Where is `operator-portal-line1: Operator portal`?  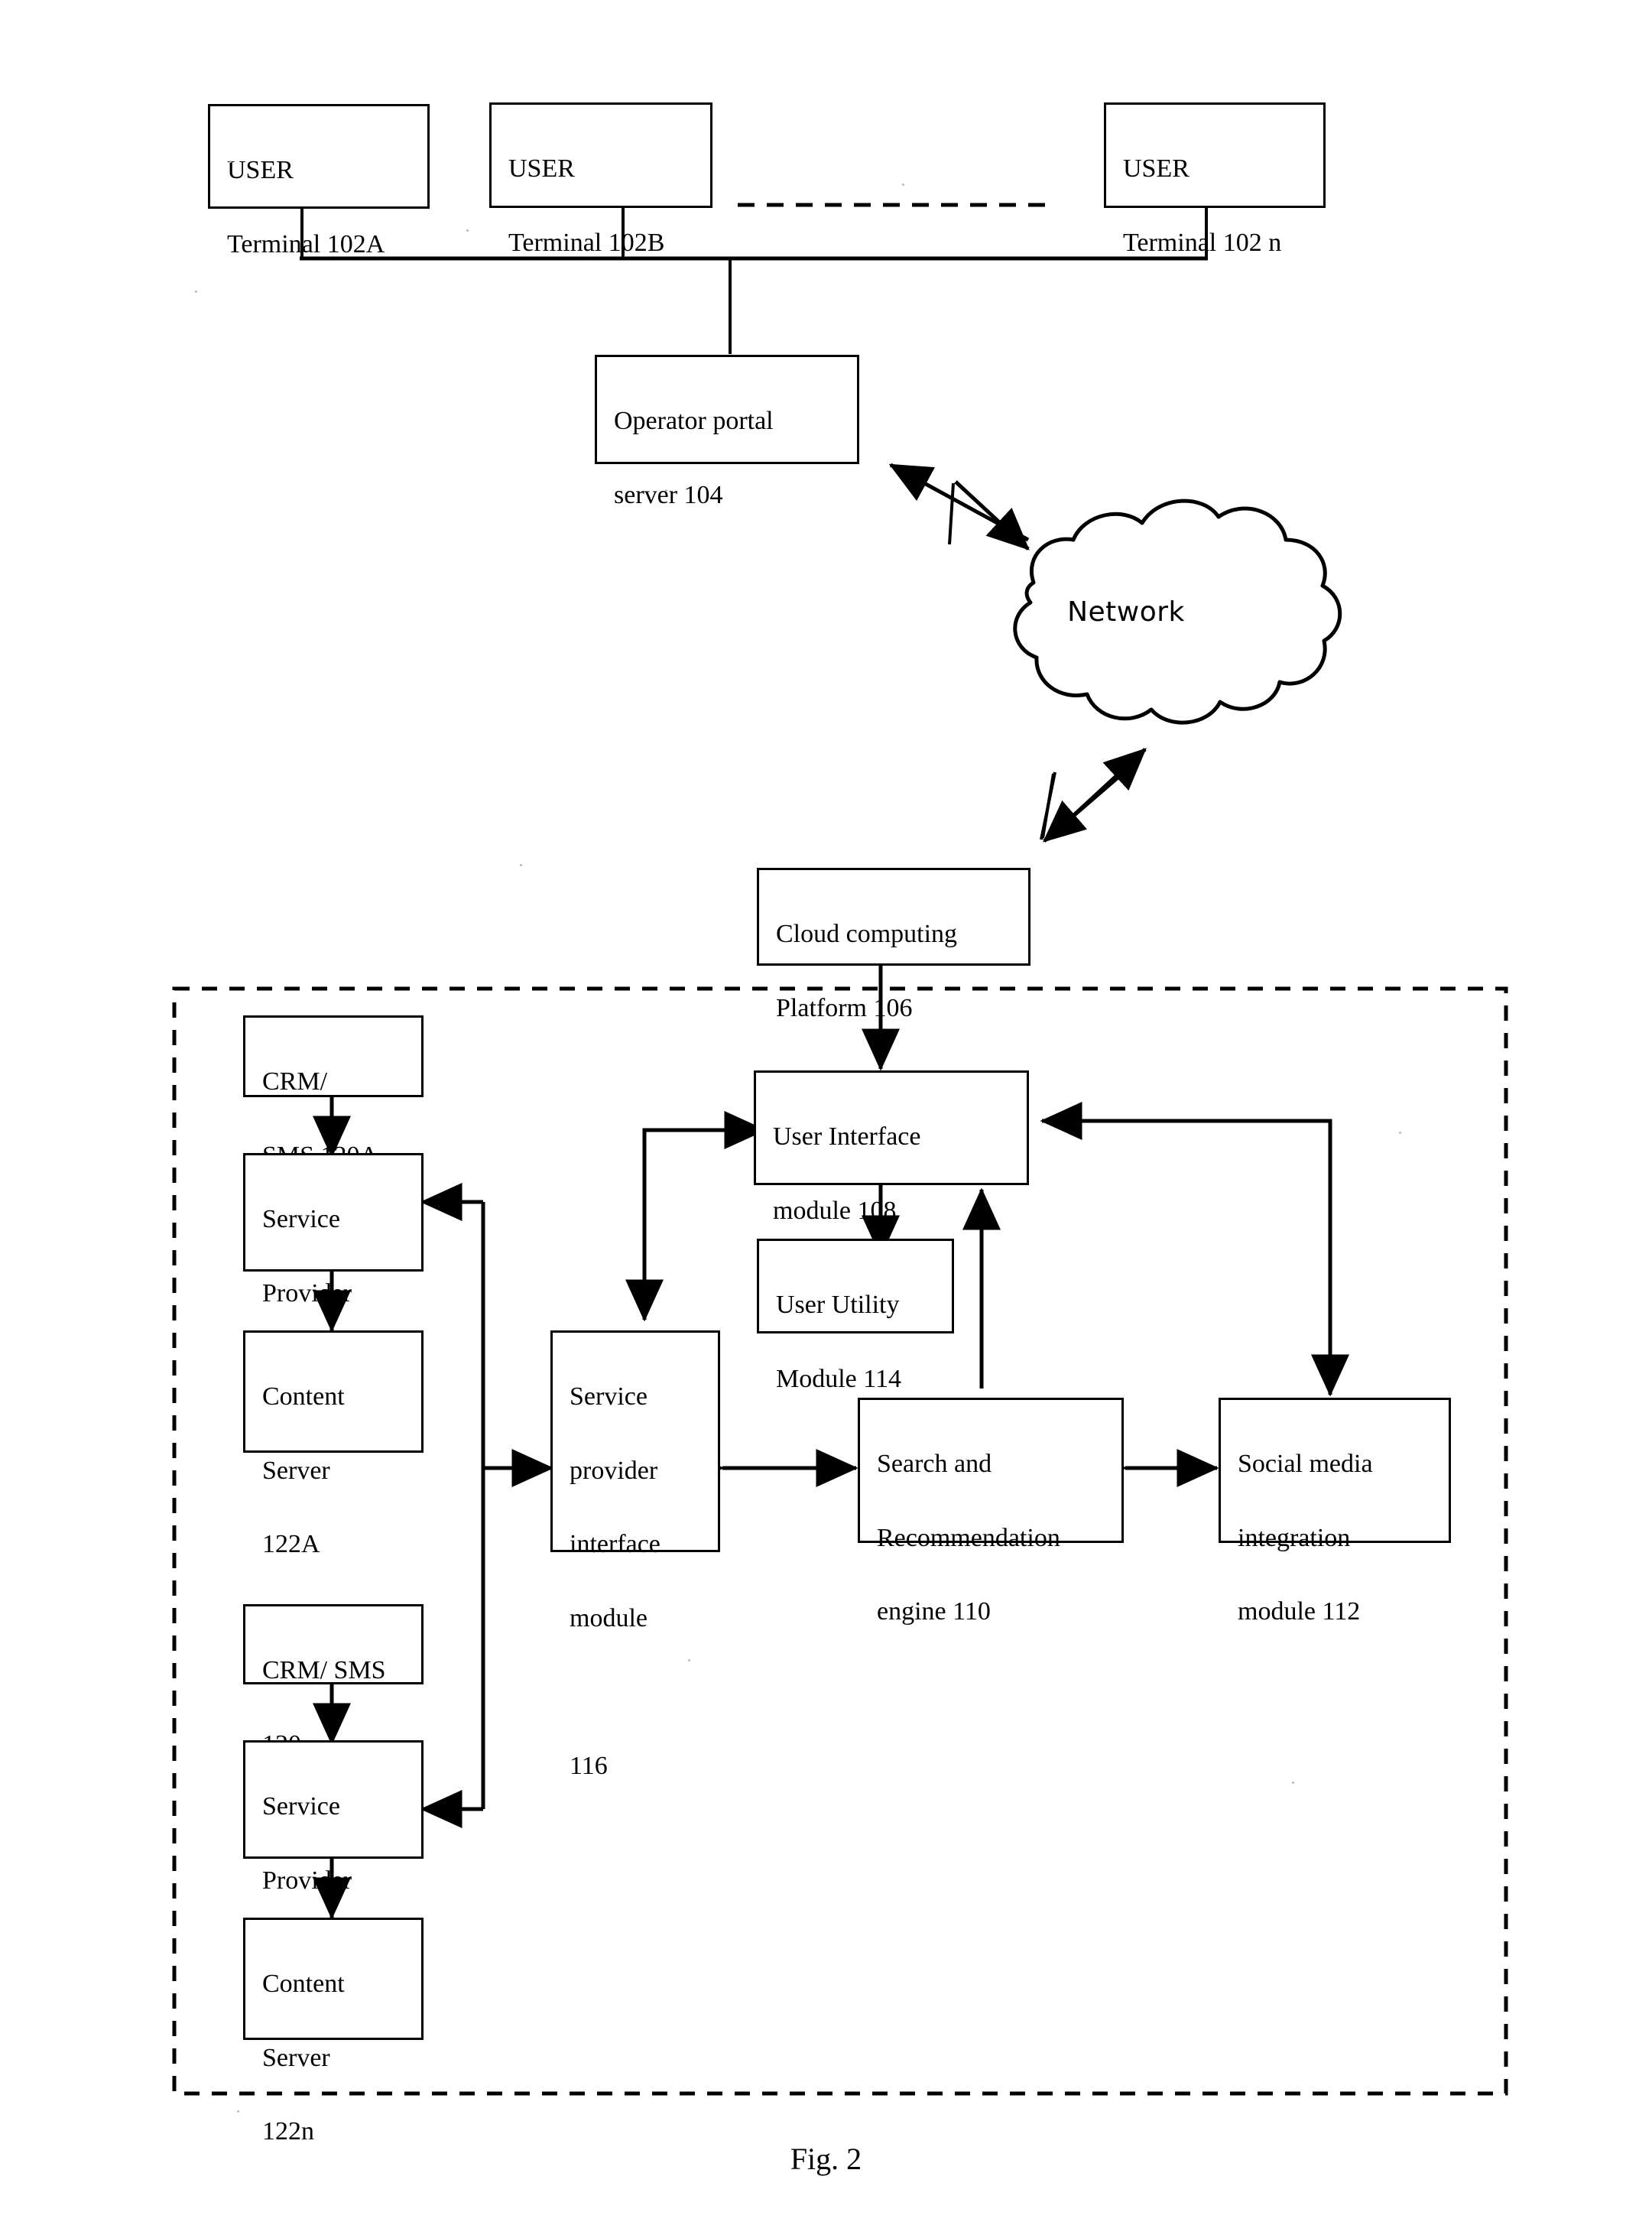
operator-portal-line1: Operator portal is located at coordinates (694, 422).